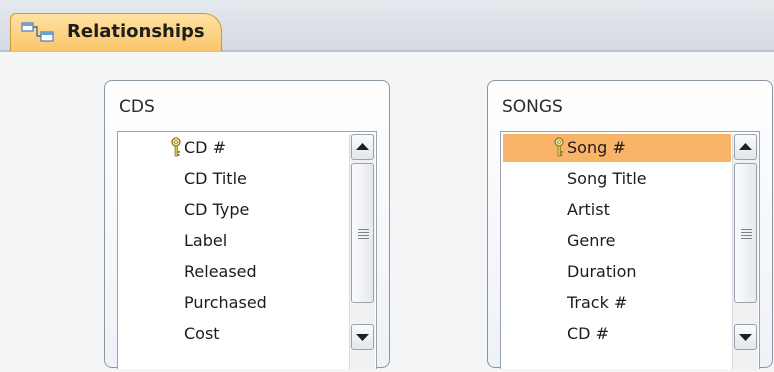 This screenshot has height=372, width=774. I want to click on field-row: Label, so click(234, 241).